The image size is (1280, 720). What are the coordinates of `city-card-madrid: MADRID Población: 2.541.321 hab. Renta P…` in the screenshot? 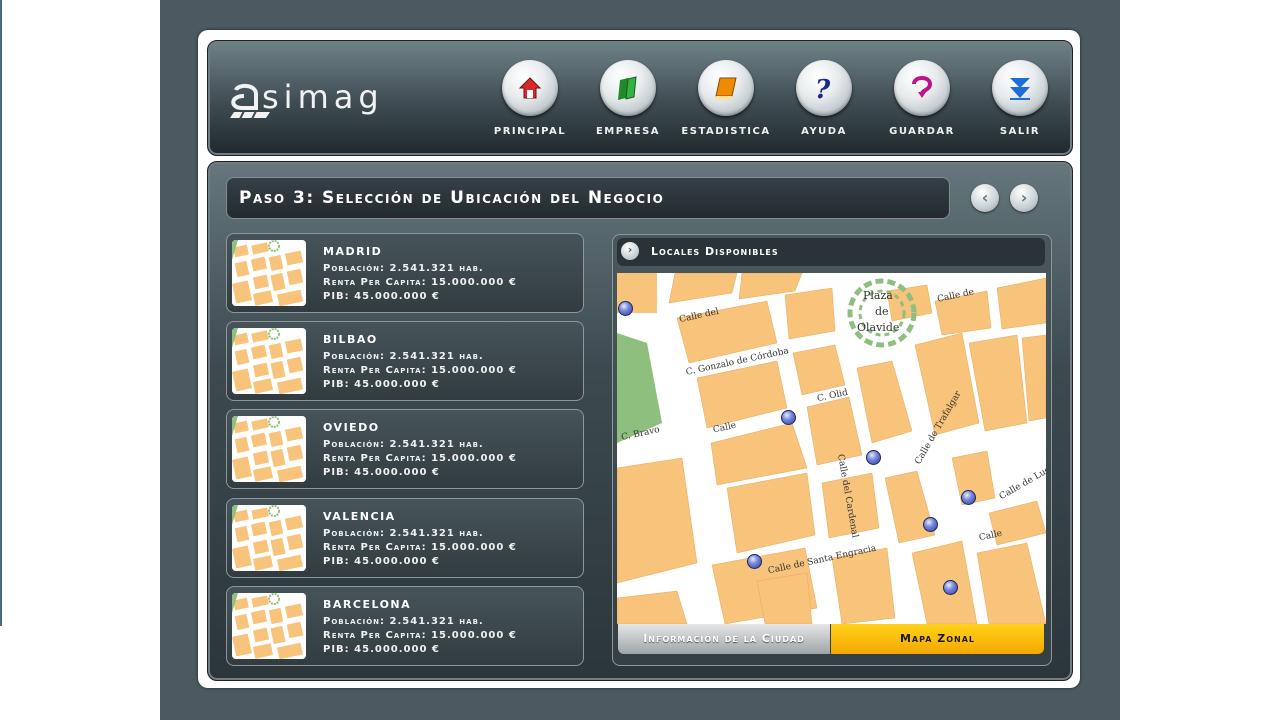 It's located at (405, 273).